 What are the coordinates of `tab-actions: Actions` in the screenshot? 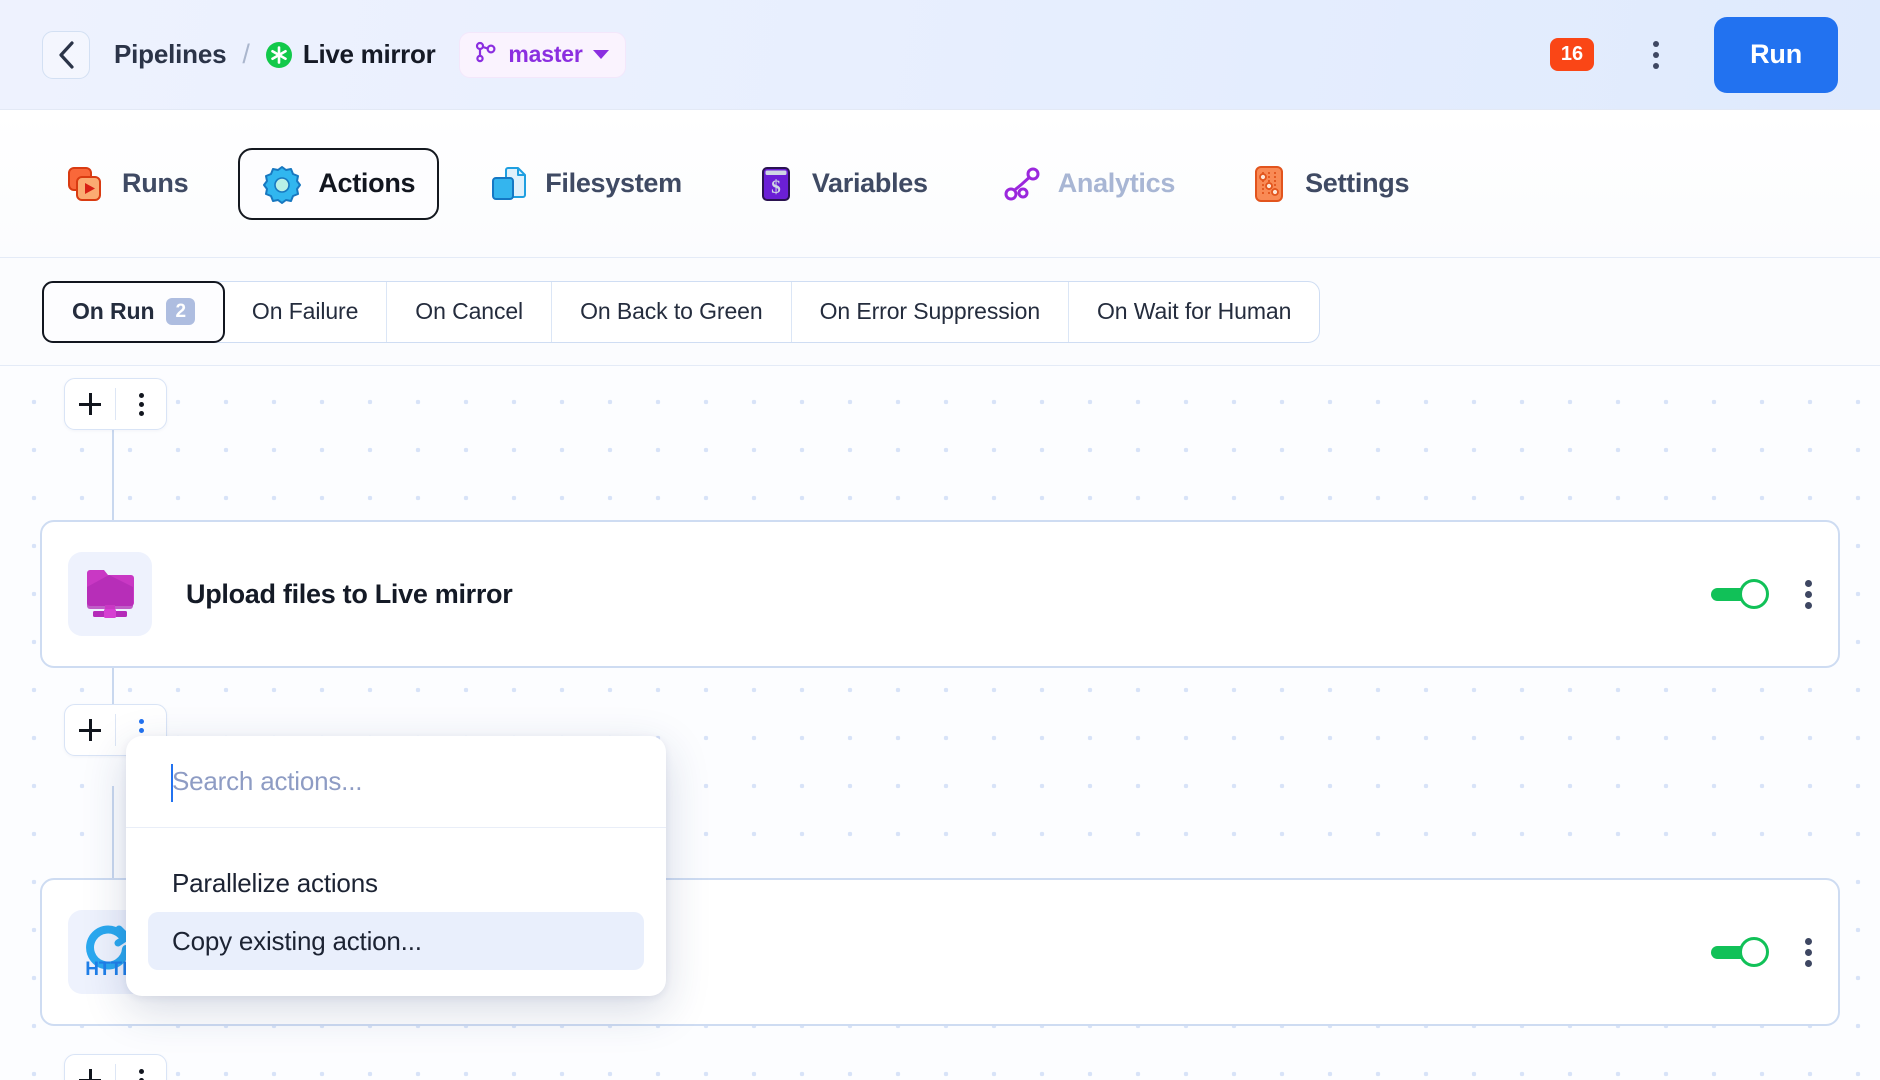 It's located at (339, 183).